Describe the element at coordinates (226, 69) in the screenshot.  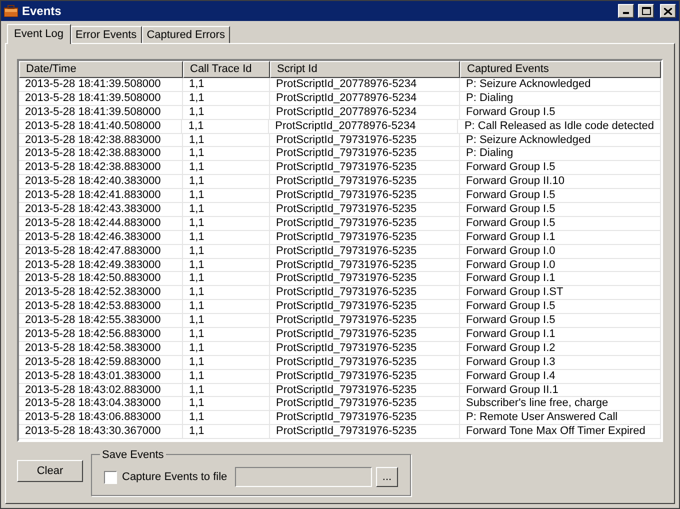
I see `column-header: Call Trace Id` at that location.